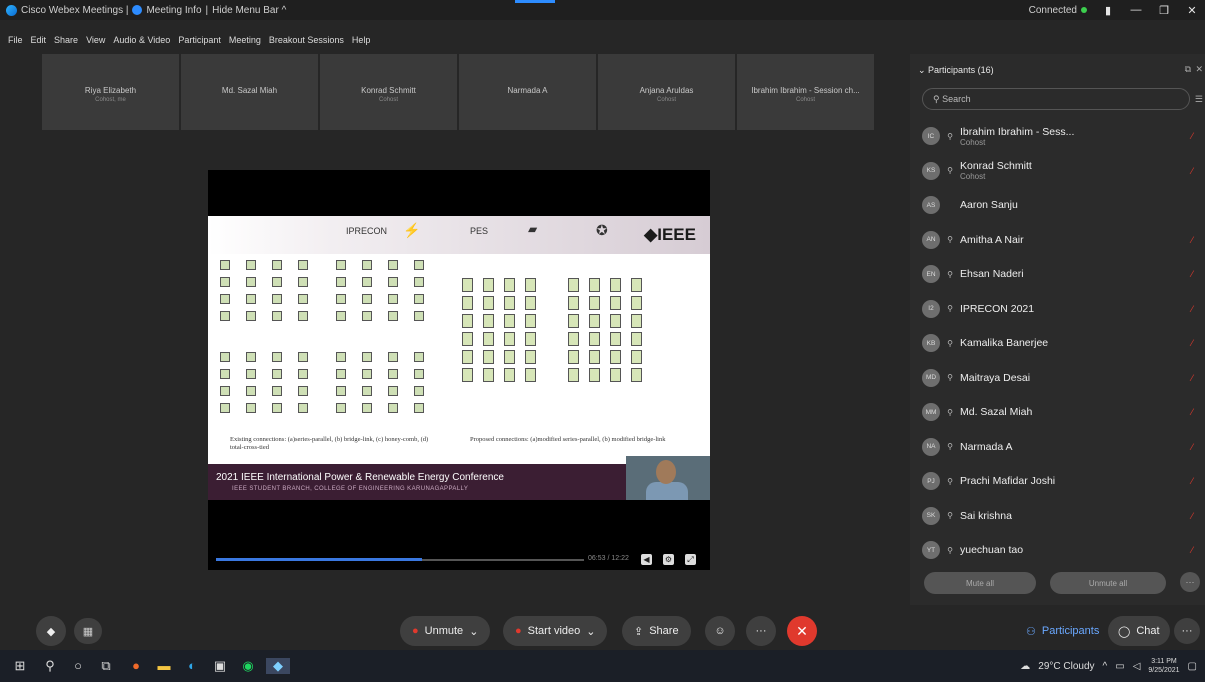 The image size is (1205, 682). I want to click on participants-button: ⚇ Participants, so click(1062, 631).